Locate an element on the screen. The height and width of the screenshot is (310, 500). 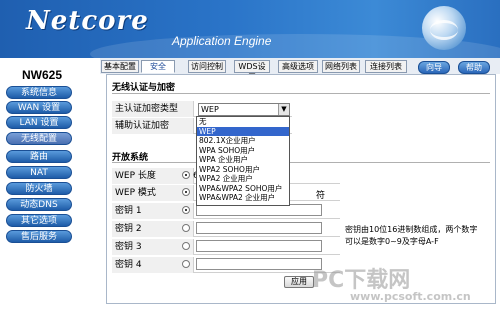
globe-icon is located at coordinates (444, 28).